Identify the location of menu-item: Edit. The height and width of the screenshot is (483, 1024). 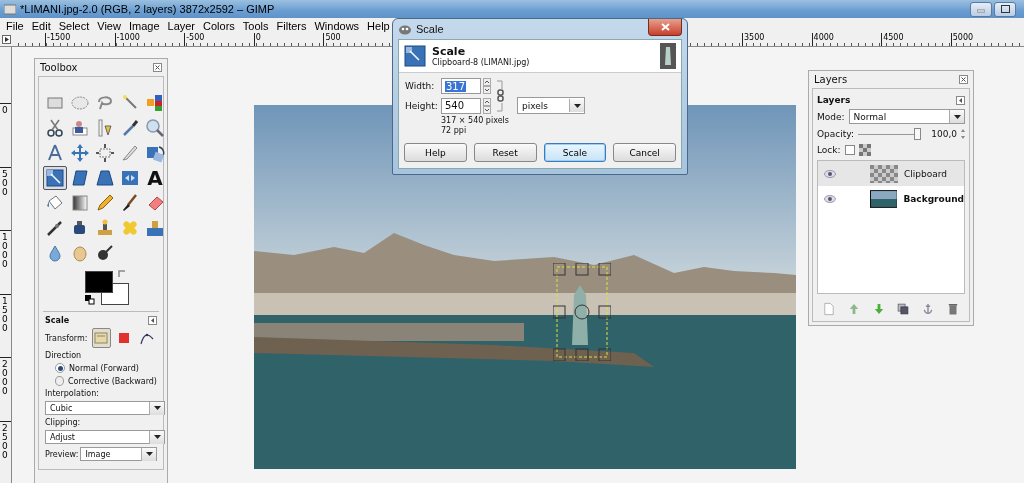
(41, 25).